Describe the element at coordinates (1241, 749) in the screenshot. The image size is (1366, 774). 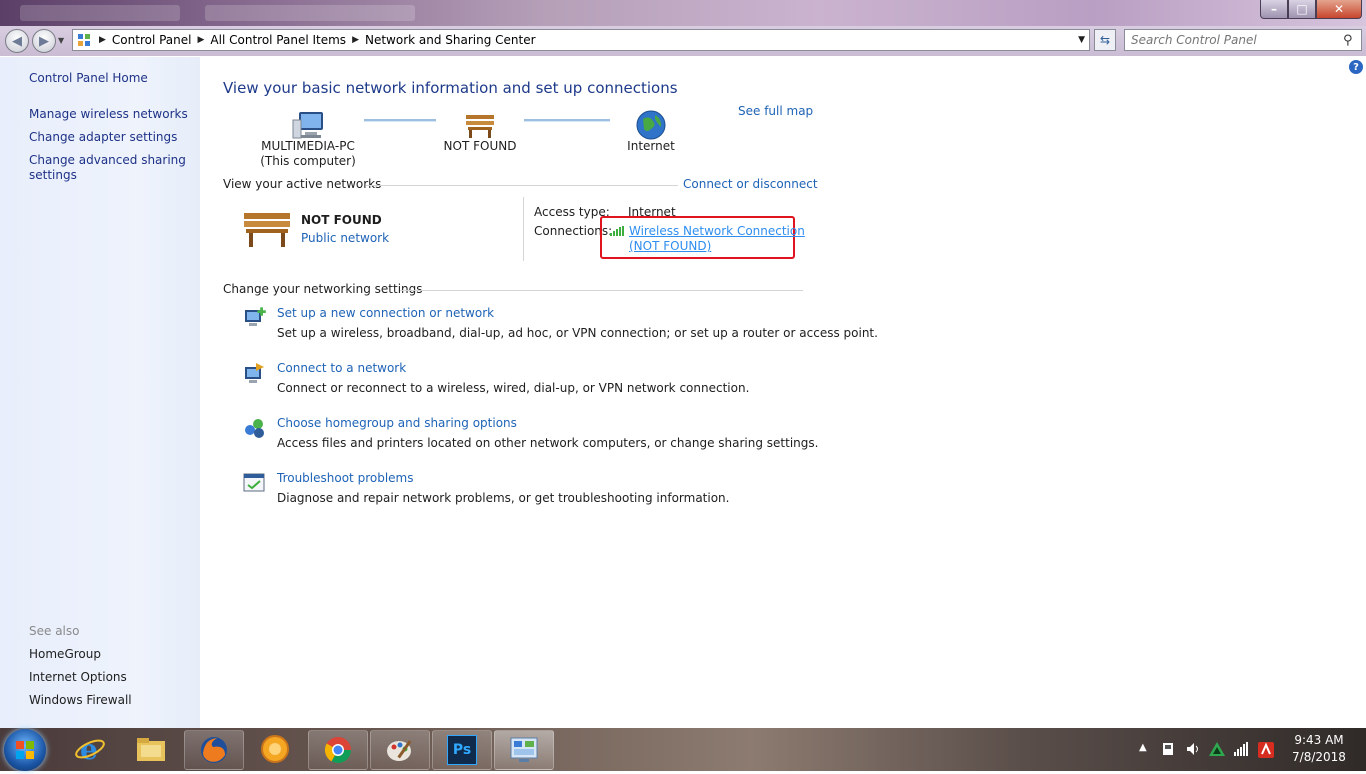
I see `network-signal-icon` at that location.